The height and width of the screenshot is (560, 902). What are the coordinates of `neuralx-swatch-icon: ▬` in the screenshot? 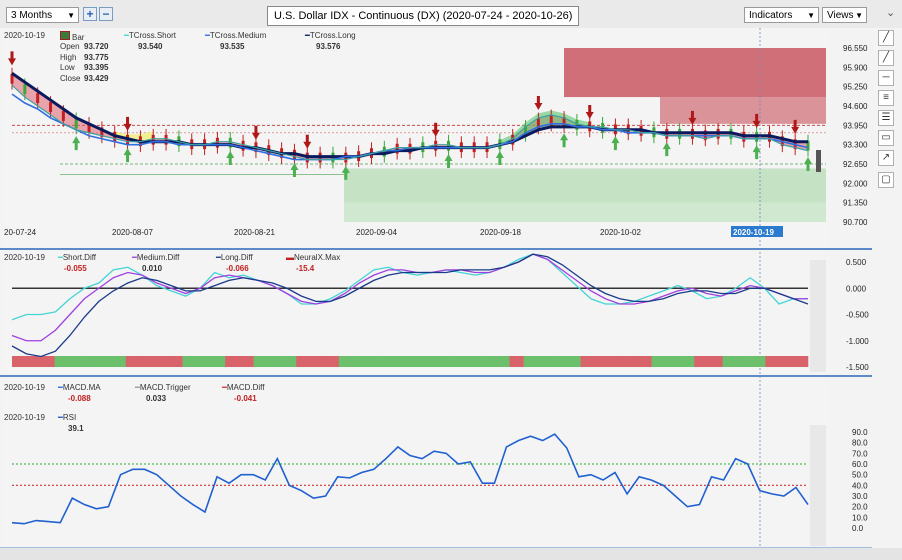 It's located at (290, 257).